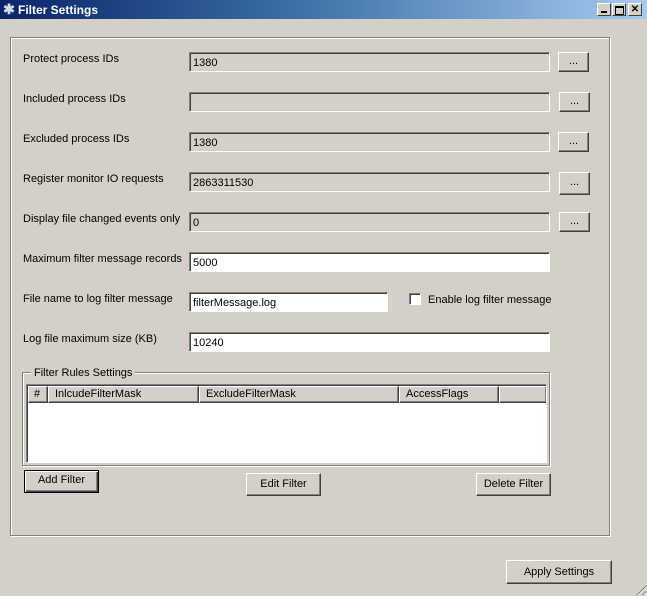 The height and width of the screenshot is (596, 647). What do you see at coordinates (323, 9) in the screenshot?
I see `title-bar: ✱ Filter Settings ✕` at bounding box center [323, 9].